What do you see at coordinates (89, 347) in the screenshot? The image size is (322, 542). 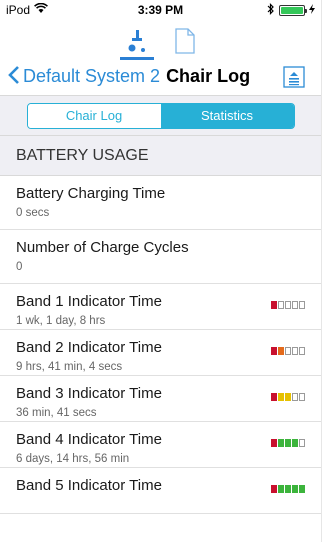 I see `row-title: Band 2 Indicator Time` at bounding box center [89, 347].